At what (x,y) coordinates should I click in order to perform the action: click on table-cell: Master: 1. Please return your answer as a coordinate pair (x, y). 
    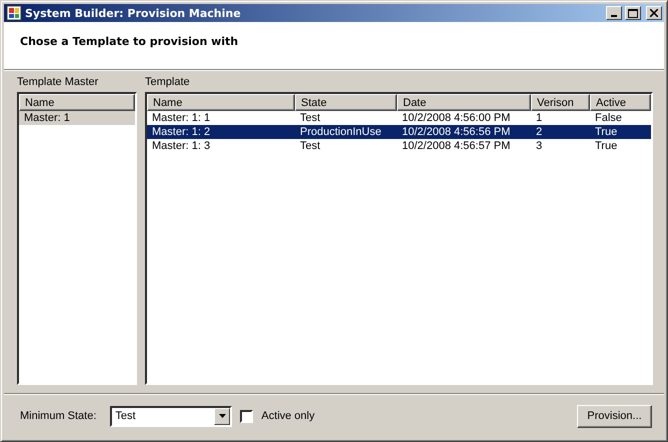
    Looking at the image, I should click on (77, 118).